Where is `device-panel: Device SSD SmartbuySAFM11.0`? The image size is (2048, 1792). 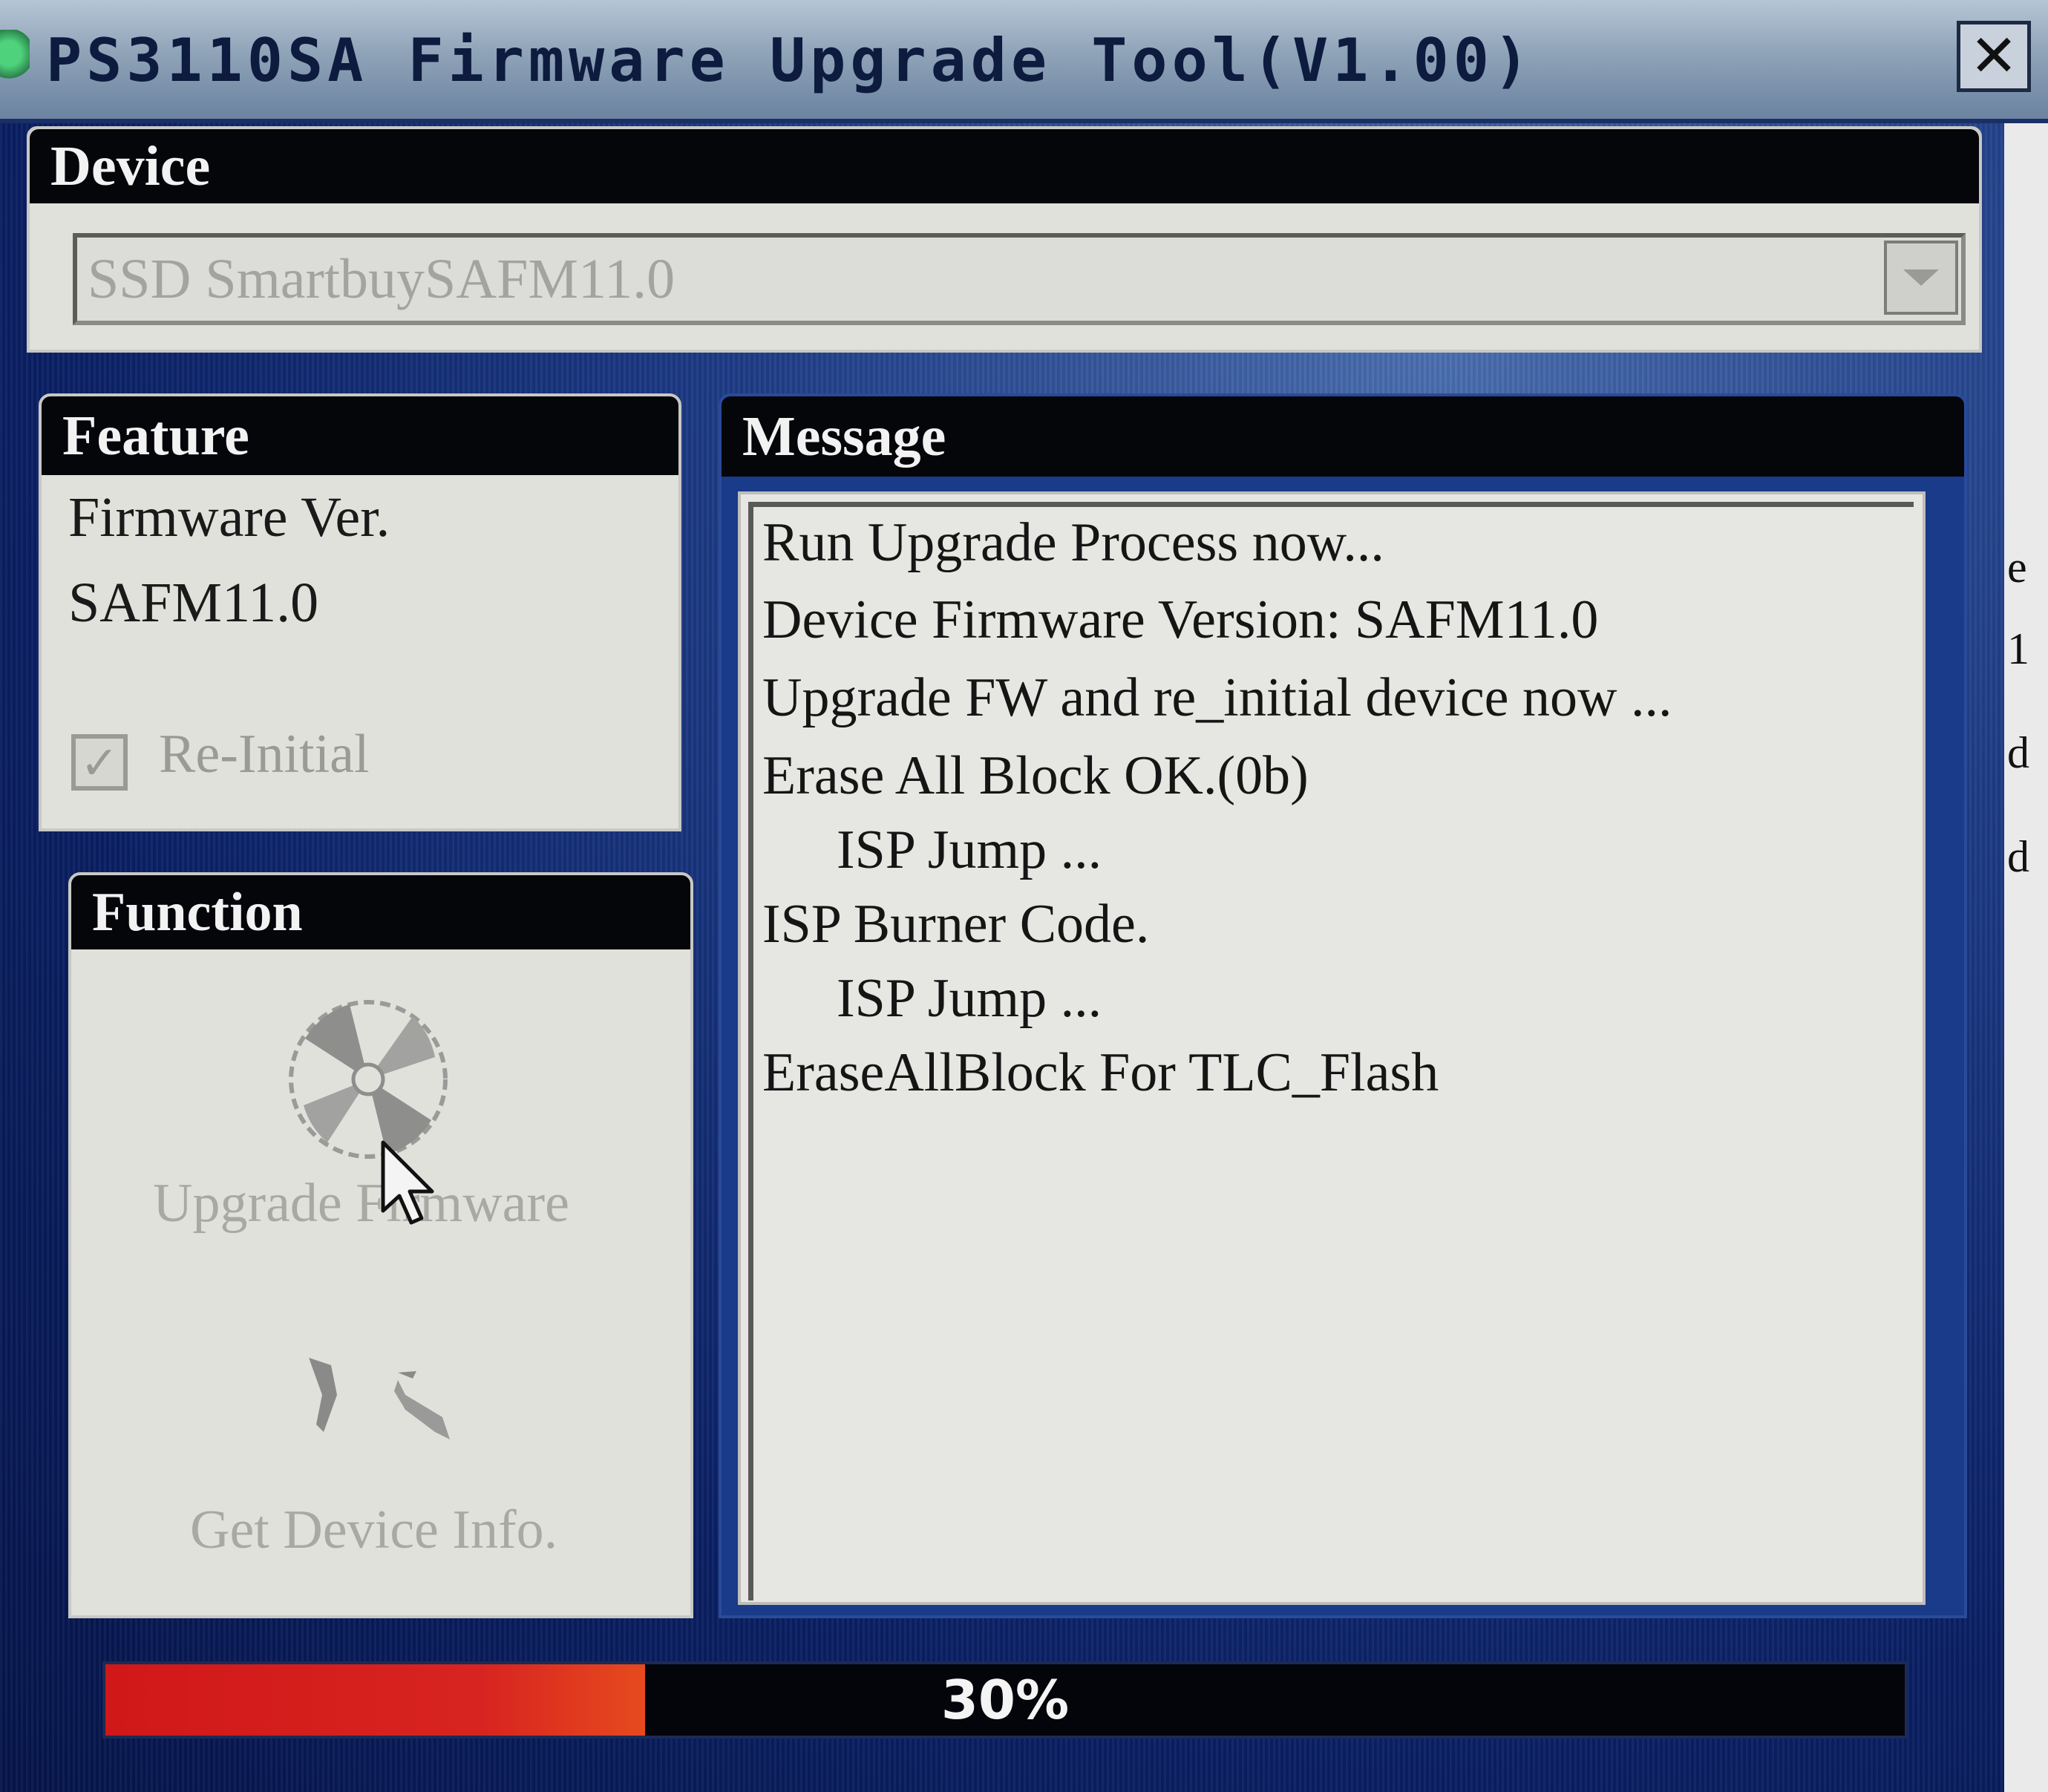 device-panel: Device SSD SmartbuySAFM11.0 is located at coordinates (1004, 239).